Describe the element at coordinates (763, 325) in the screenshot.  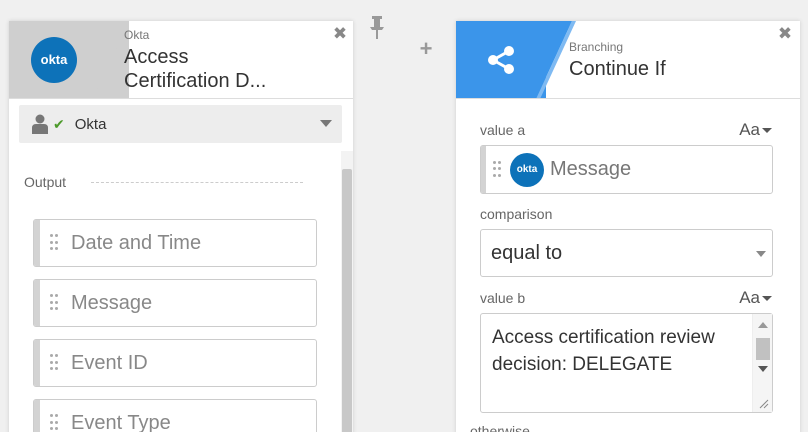
I see `scroll-up-icon` at that location.